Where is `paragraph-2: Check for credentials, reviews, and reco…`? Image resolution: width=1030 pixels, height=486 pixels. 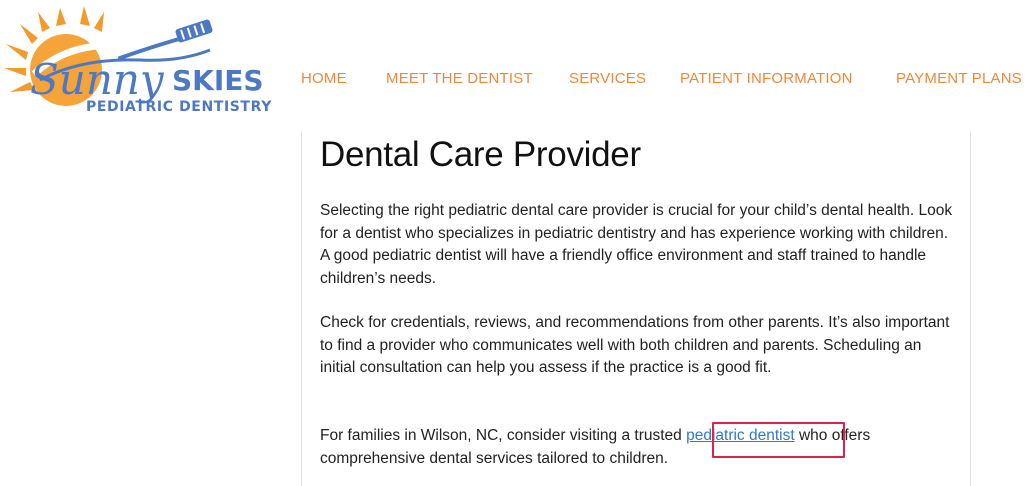 paragraph-2: Check for credentials, reviews, and reco… is located at coordinates (635, 345).